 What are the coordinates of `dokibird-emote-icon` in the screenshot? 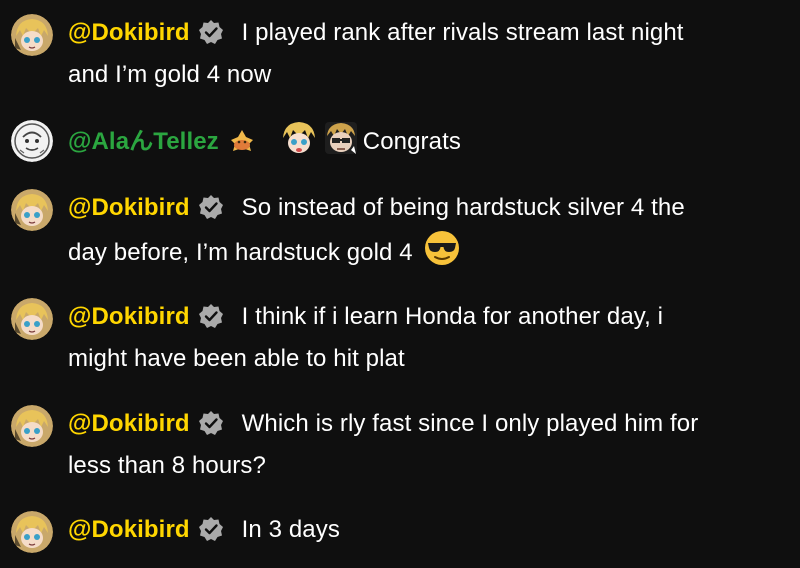 It's located at (299, 145).